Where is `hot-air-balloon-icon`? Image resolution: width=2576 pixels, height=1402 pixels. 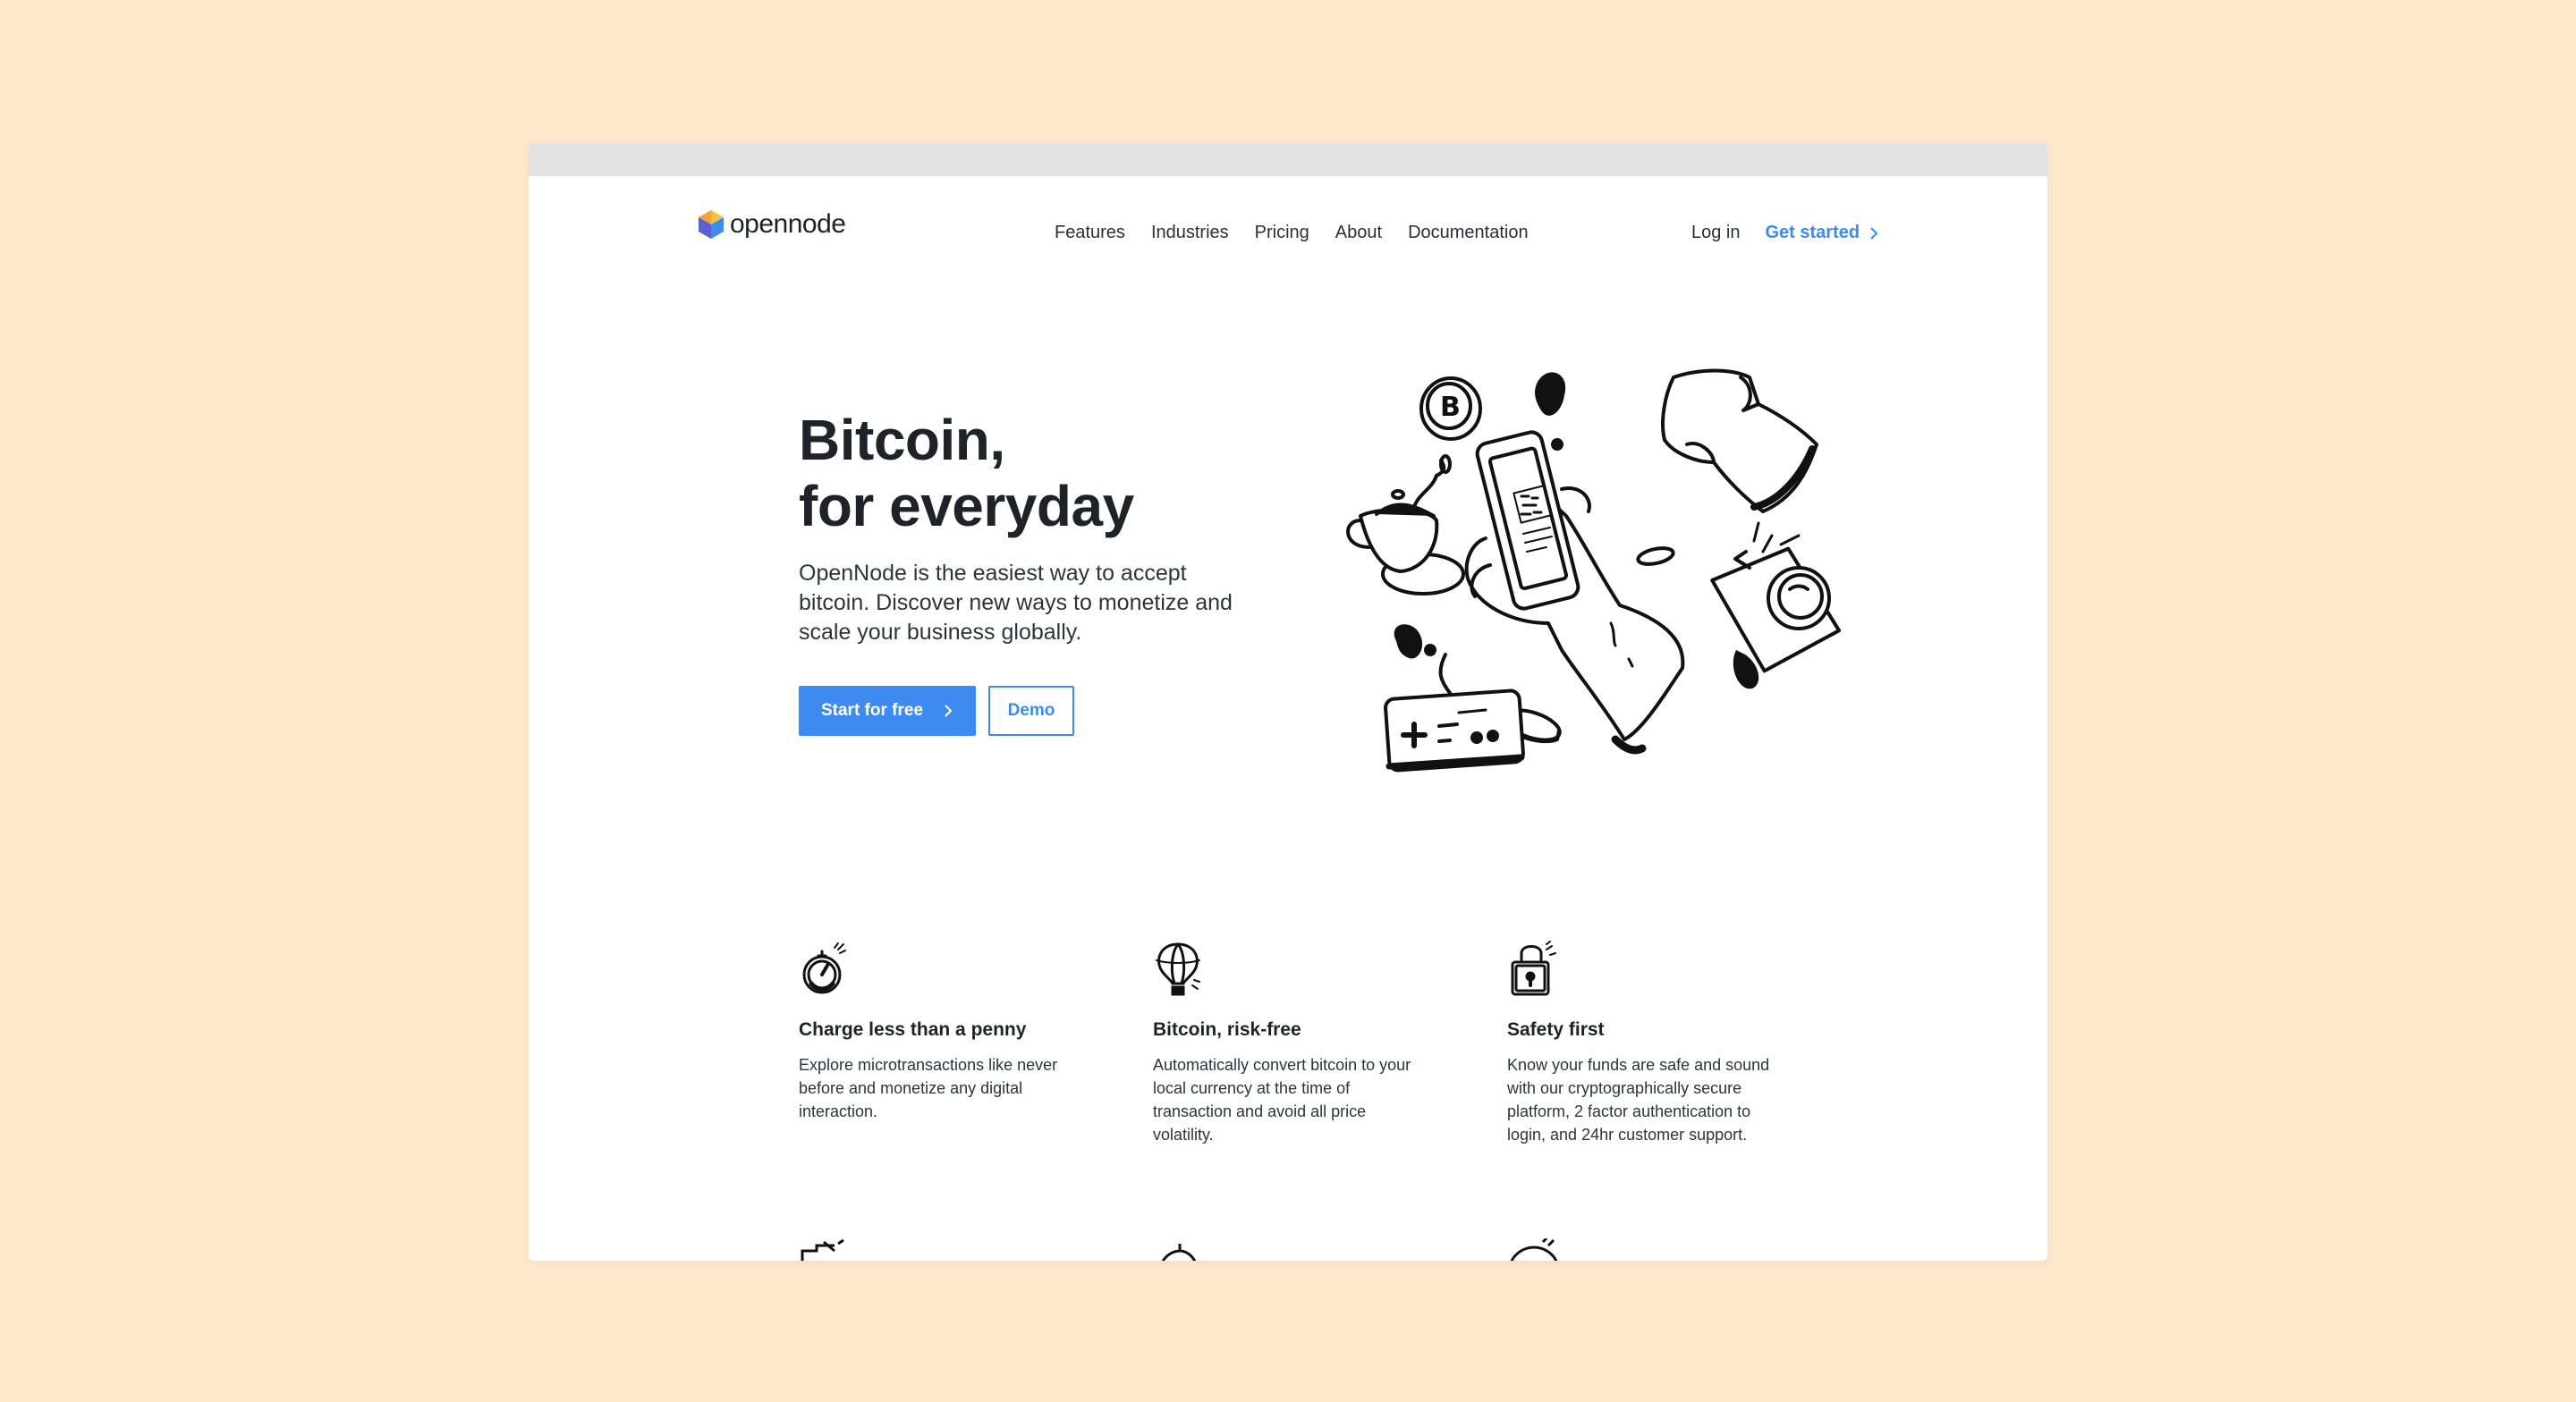 hot-air-balloon-icon is located at coordinates (1178, 969).